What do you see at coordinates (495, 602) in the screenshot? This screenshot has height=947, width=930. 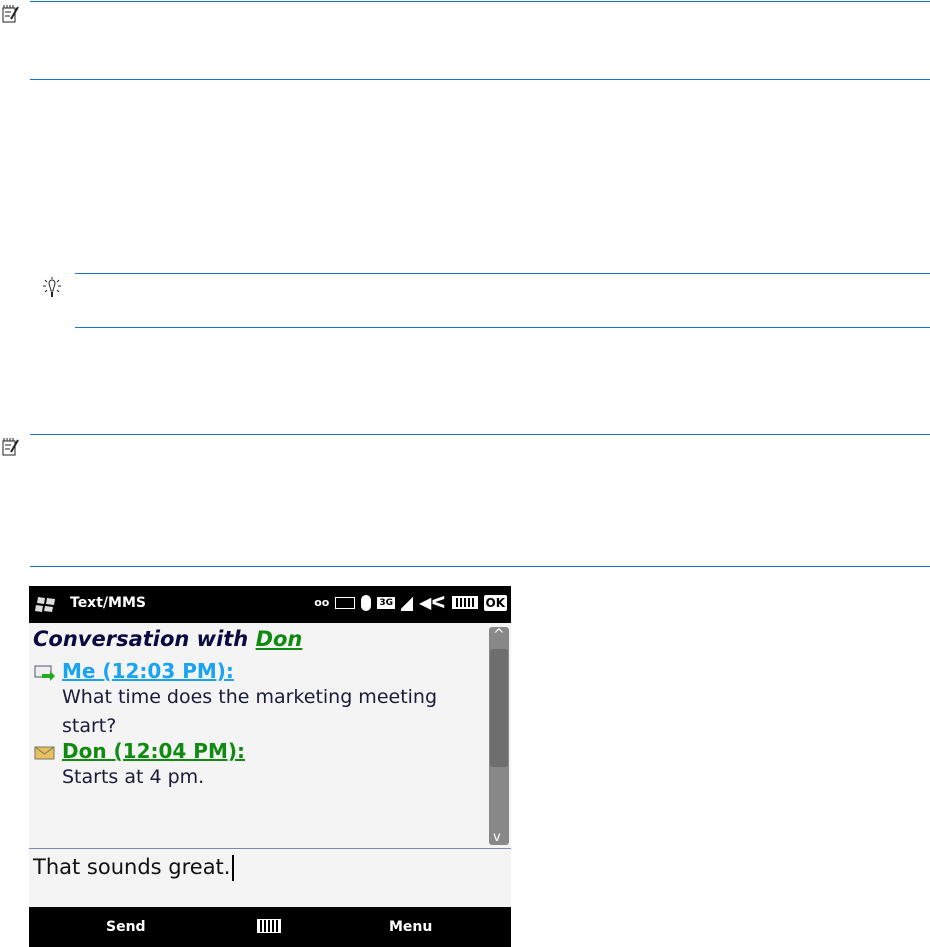 I see `ok-button: OK` at bounding box center [495, 602].